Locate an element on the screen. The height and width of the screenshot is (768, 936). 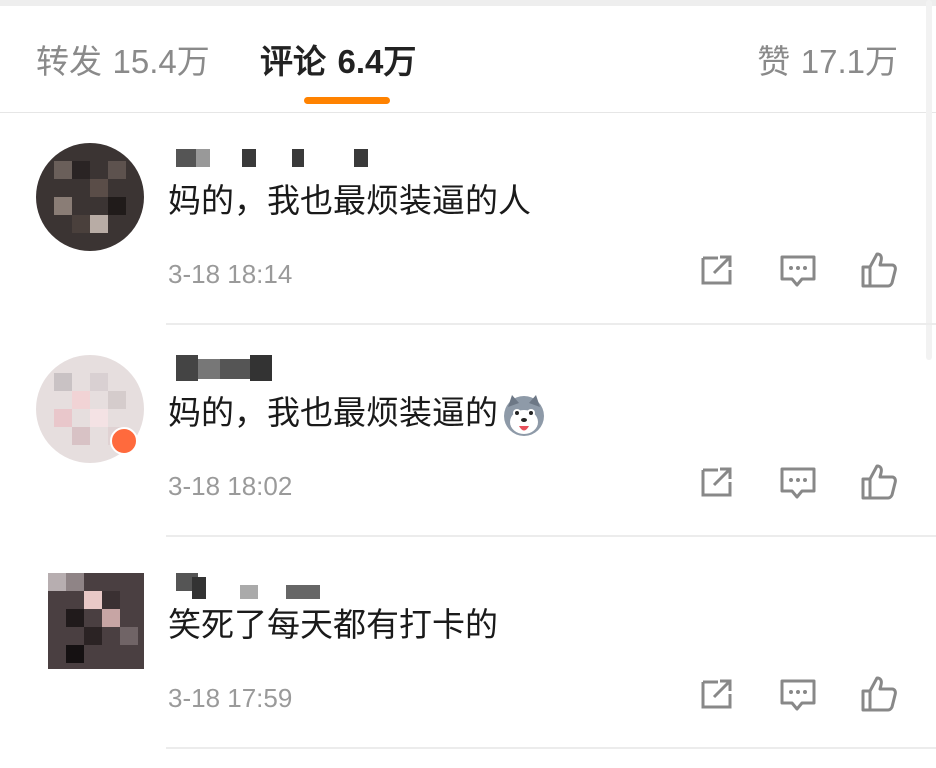
comment-text-content: 妈的，我也最烦装逼的 is located at coordinates (333, 412).